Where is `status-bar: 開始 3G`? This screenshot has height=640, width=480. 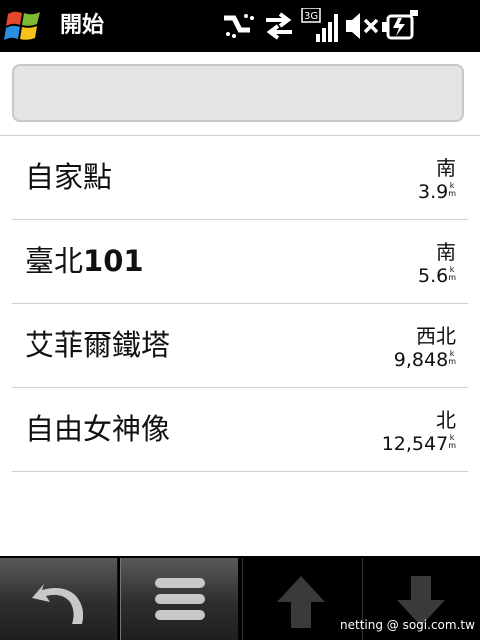 status-bar: 開始 3G is located at coordinates (240, 26).